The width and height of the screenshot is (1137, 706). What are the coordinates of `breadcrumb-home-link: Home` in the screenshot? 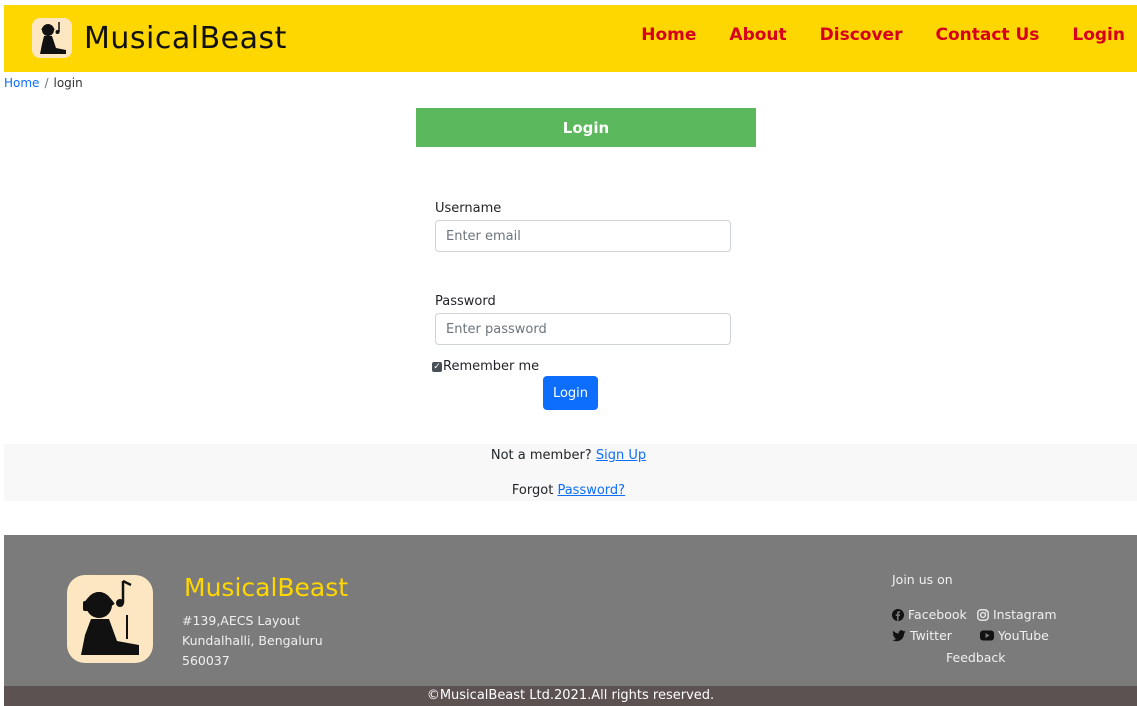 It's located at (21, 83).